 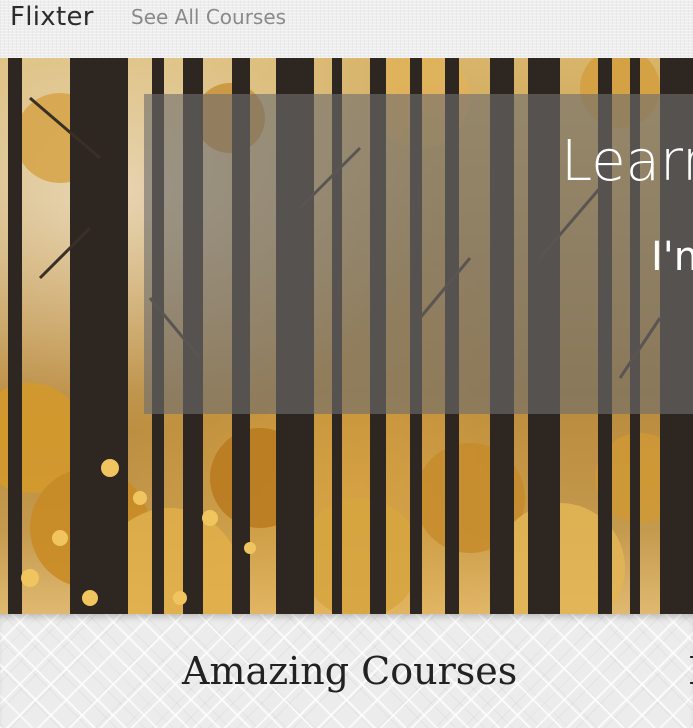 I want to click on hero-subtitle: I'm, so click(x=672, y=257).